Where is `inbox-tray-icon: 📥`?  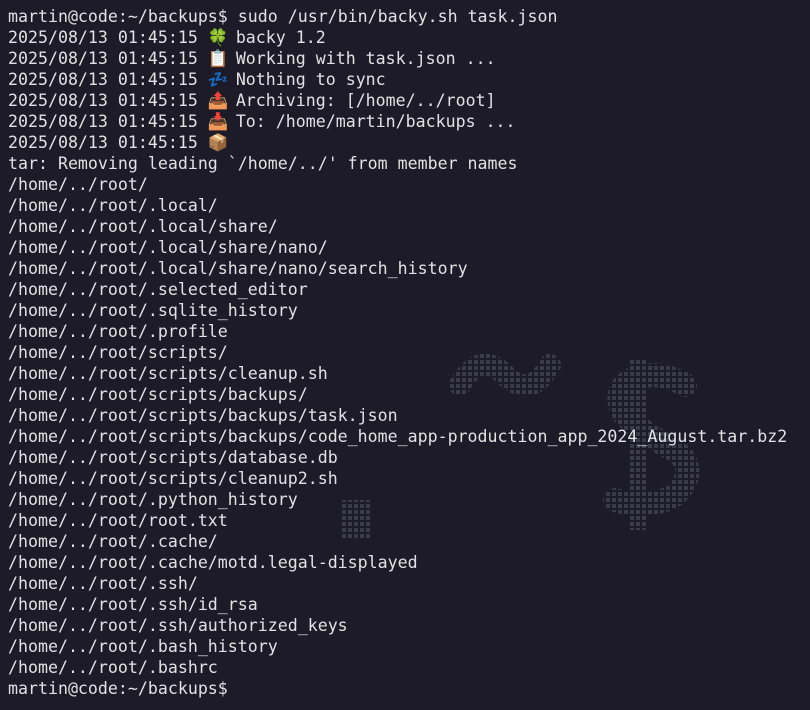
inbox-tray-icon: 📥 is located at coordinates (218, 121).